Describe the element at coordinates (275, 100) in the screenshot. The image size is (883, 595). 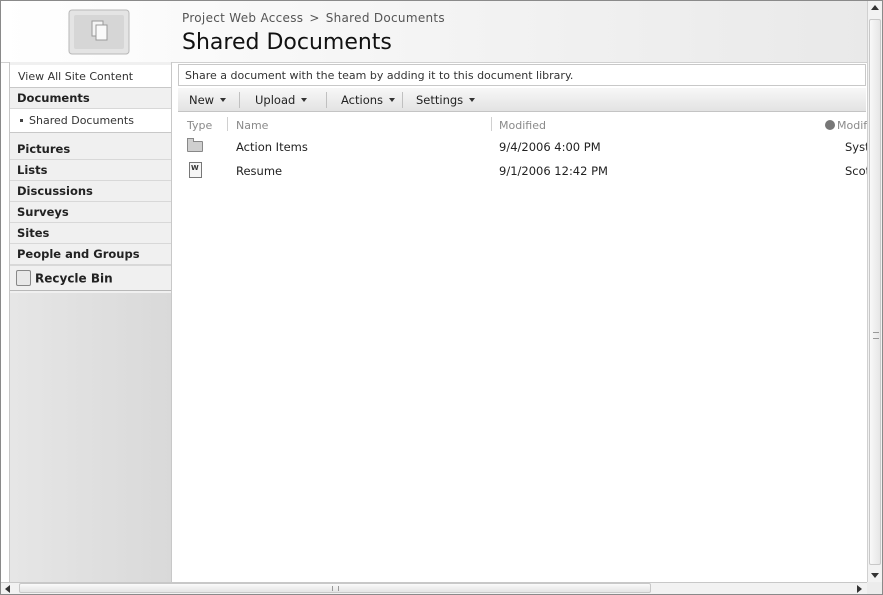
I see `upload-label: Upload` at that location.